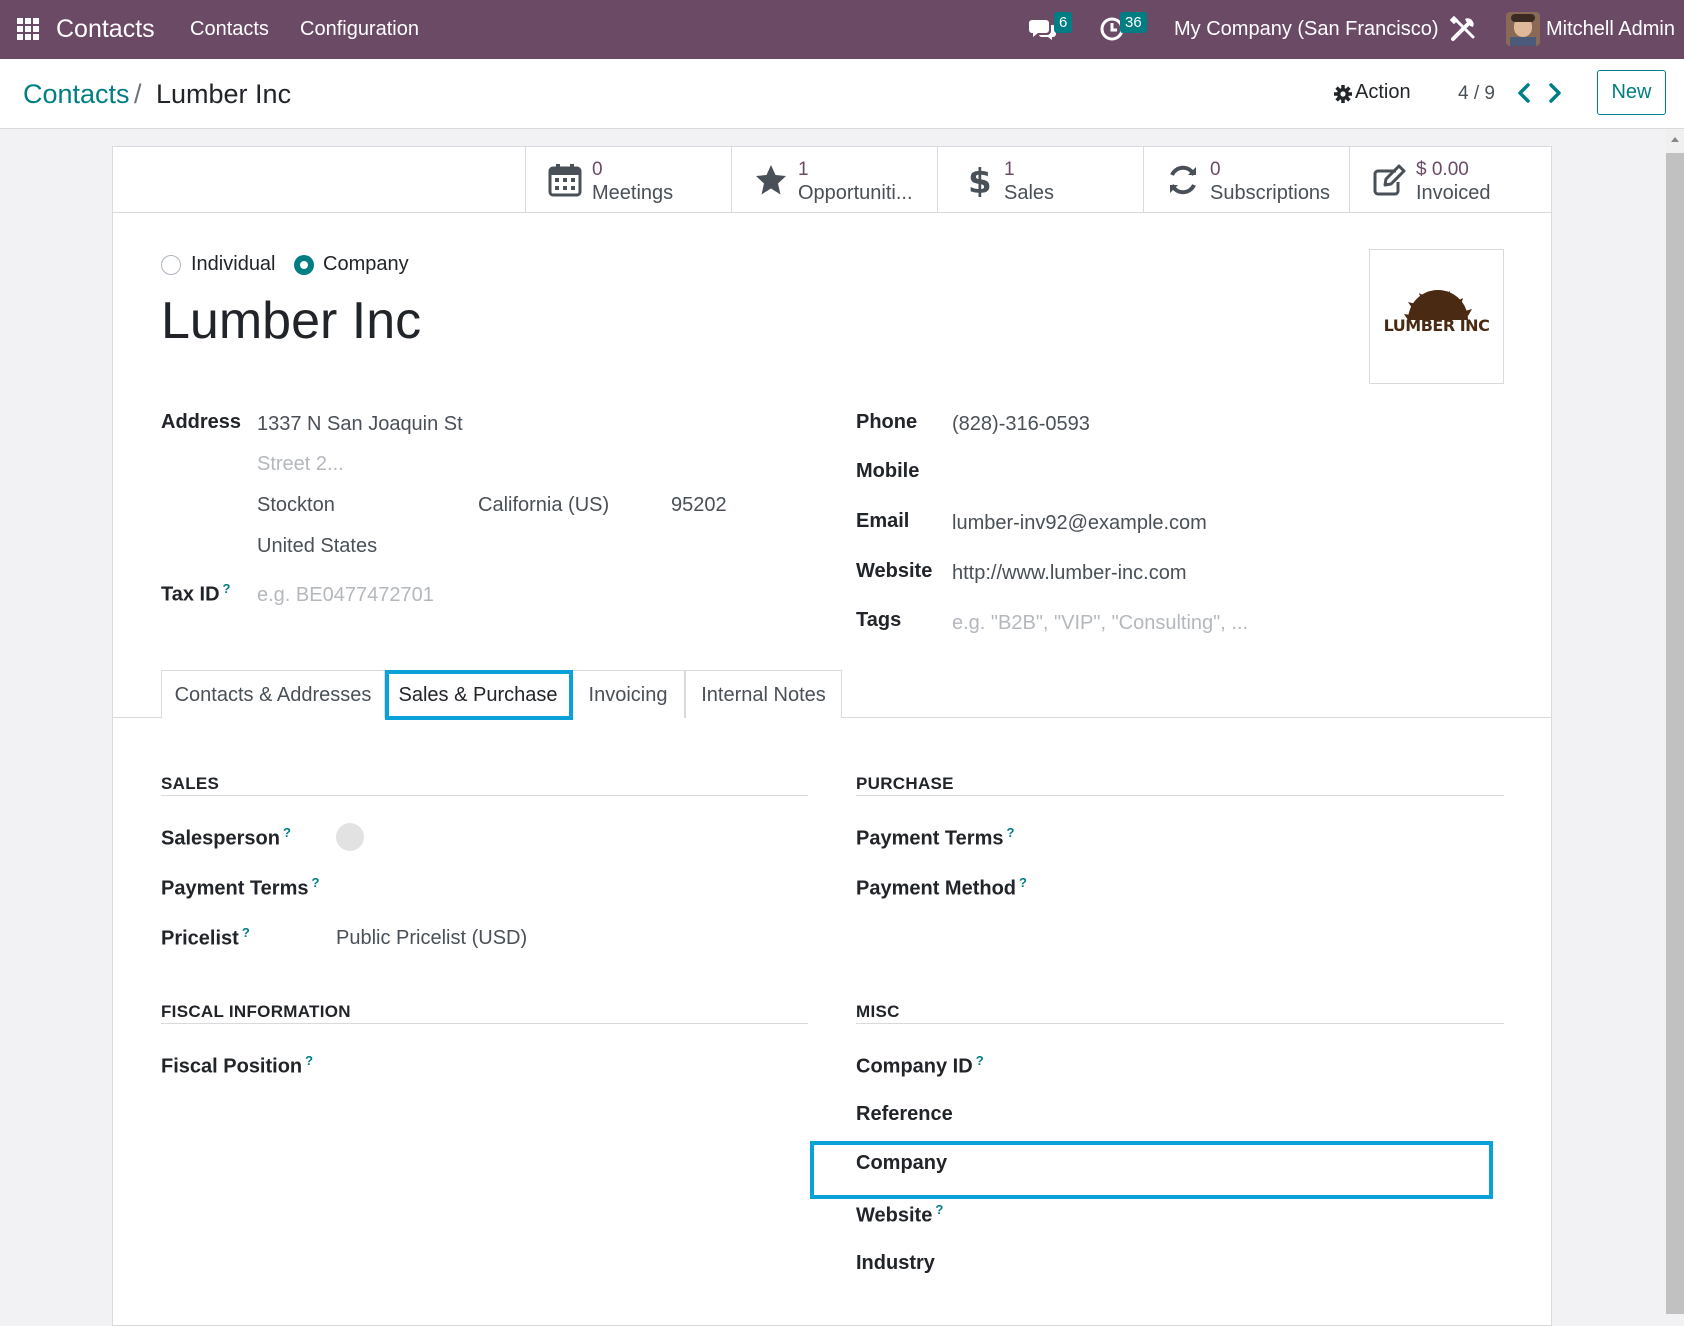 Image resolution: width=1684 pixels, height=1326 pixels. What do you see at coordinates (1040, 179) in the screenshot?
I see `sales-stat-button: $ 1 Sales` at bounding box center [1040, 179].